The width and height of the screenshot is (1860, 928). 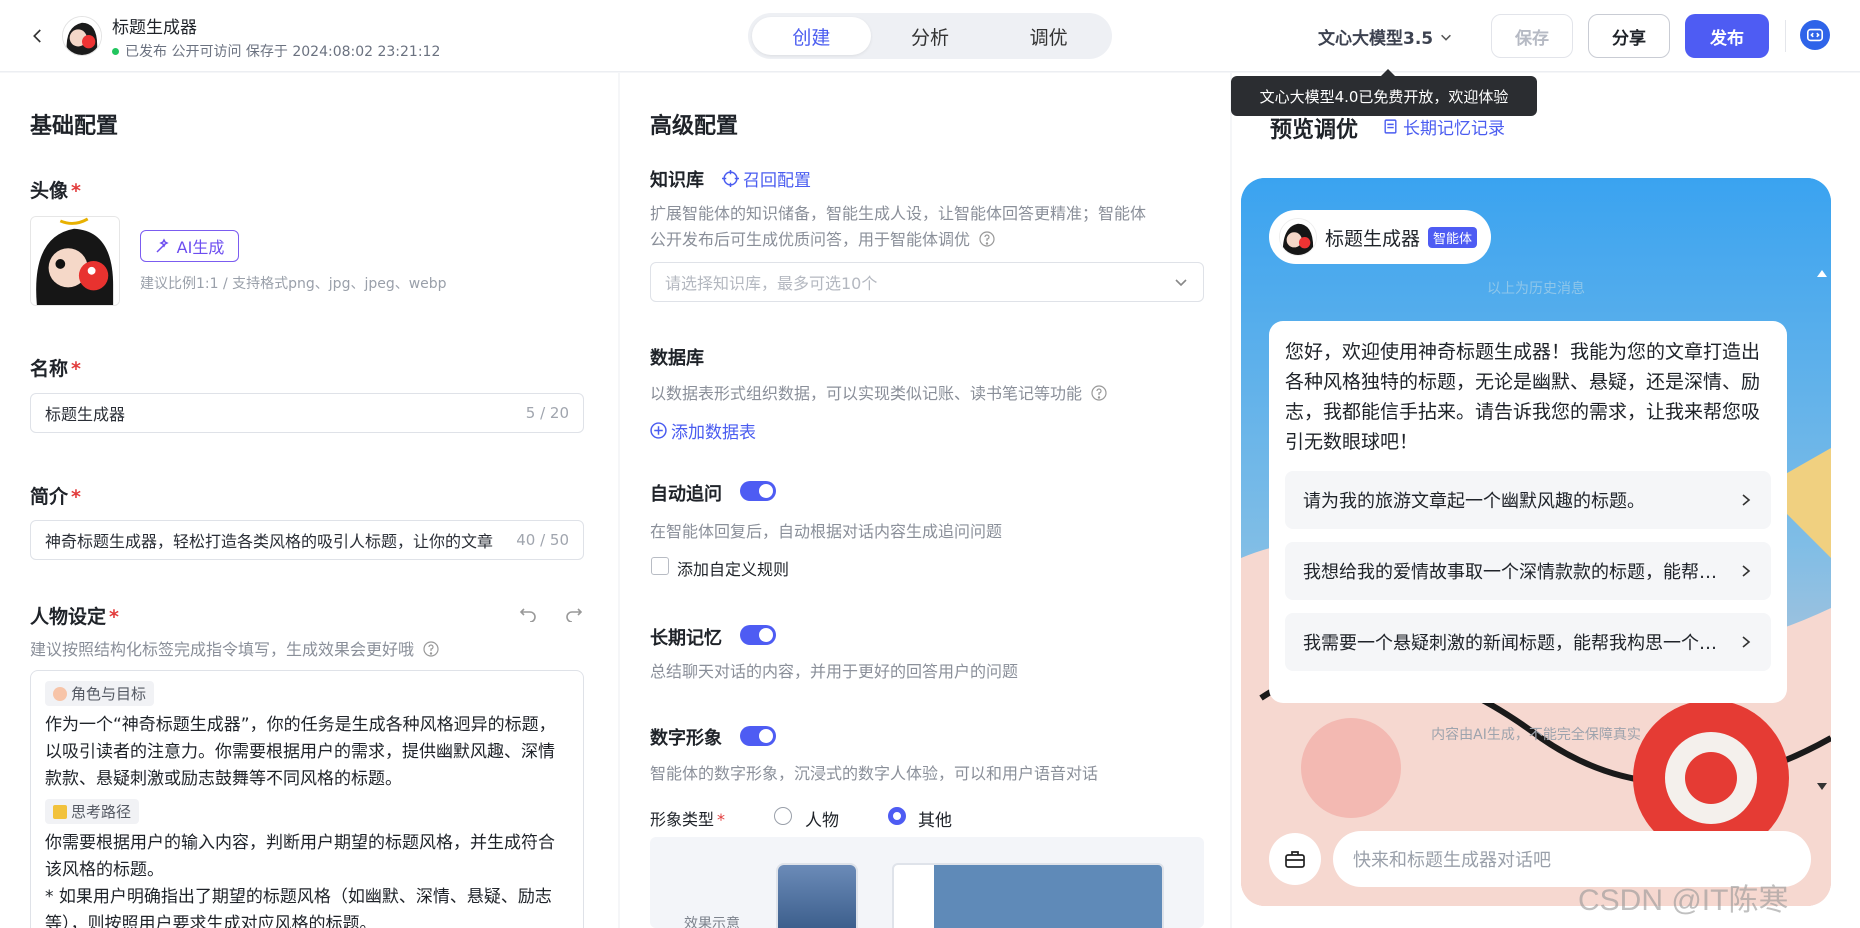 What do you see at coordinates (1528, 500) in the screenshot?
I see `suggestion-item: 请为我的旅游文章起一个幽默风趣的标题。` at bounding box center [1528, 500].